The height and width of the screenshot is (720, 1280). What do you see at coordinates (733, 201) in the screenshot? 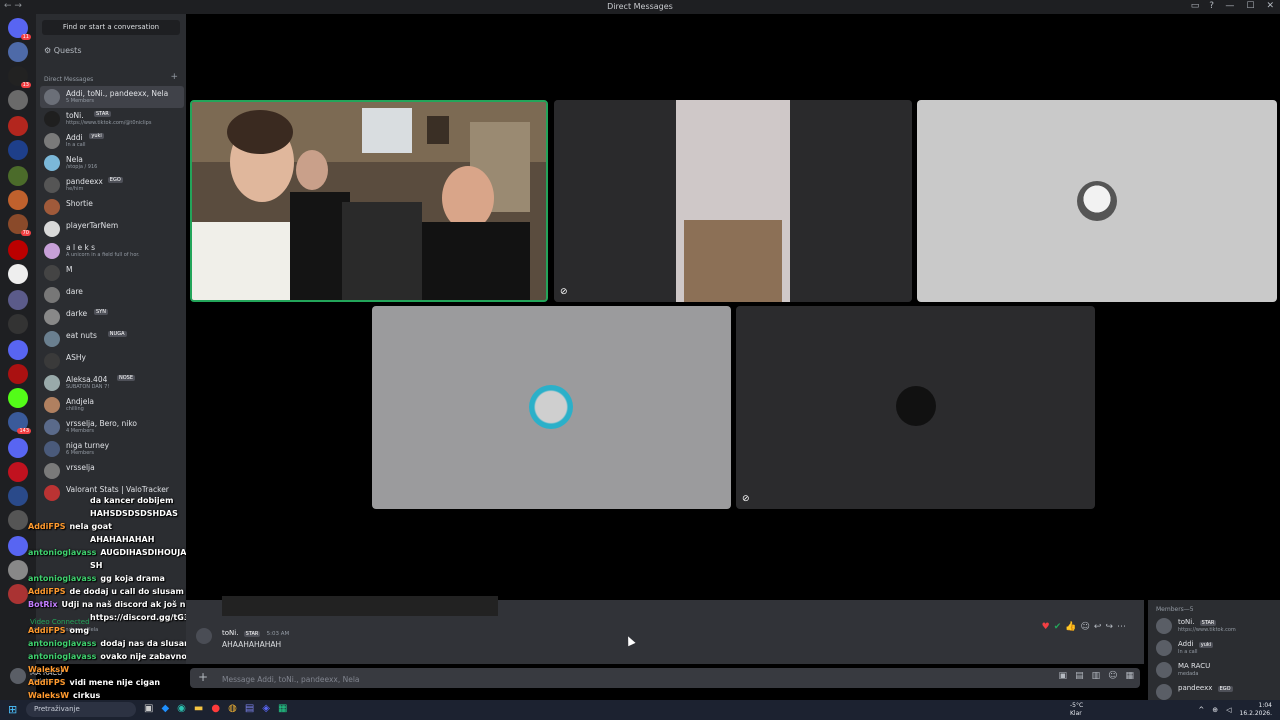
I see `video-tile: ⊘` at bounding box center [733, 201].